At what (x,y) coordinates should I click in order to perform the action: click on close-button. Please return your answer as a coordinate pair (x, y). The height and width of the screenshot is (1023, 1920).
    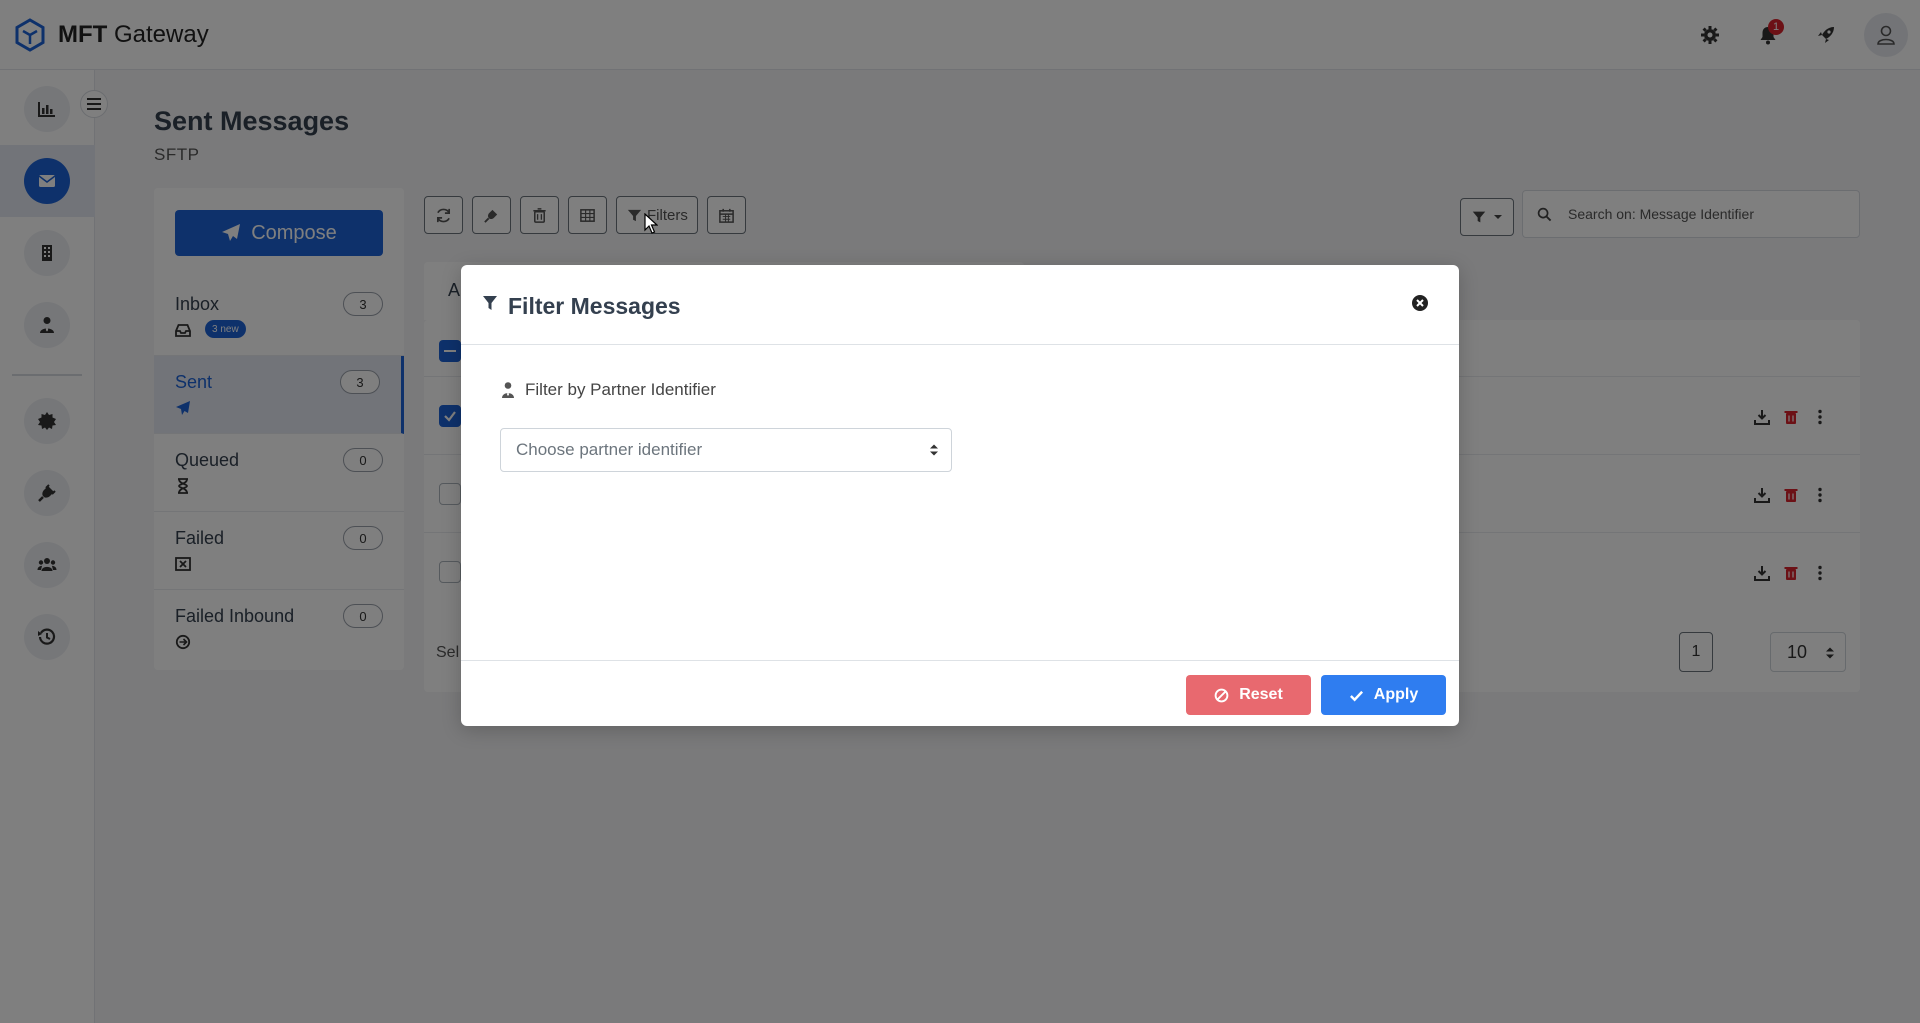
    Looking at the image, I should click on (1420, 303).